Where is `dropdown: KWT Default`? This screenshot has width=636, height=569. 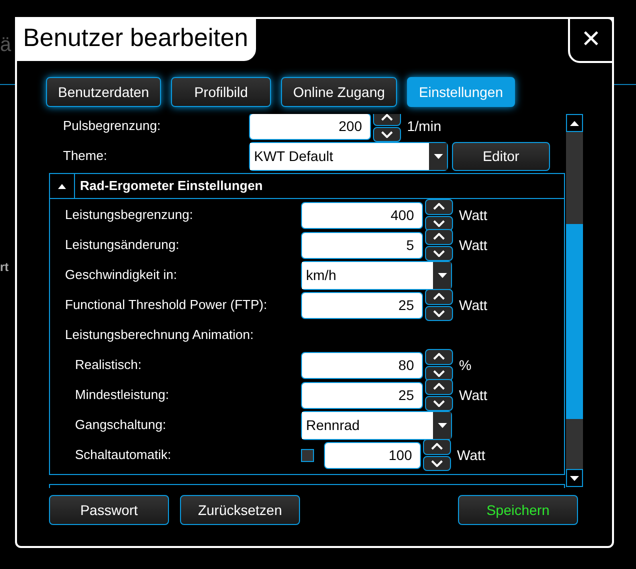 dropdown: KWT Default is located at coordinates (348, 156).